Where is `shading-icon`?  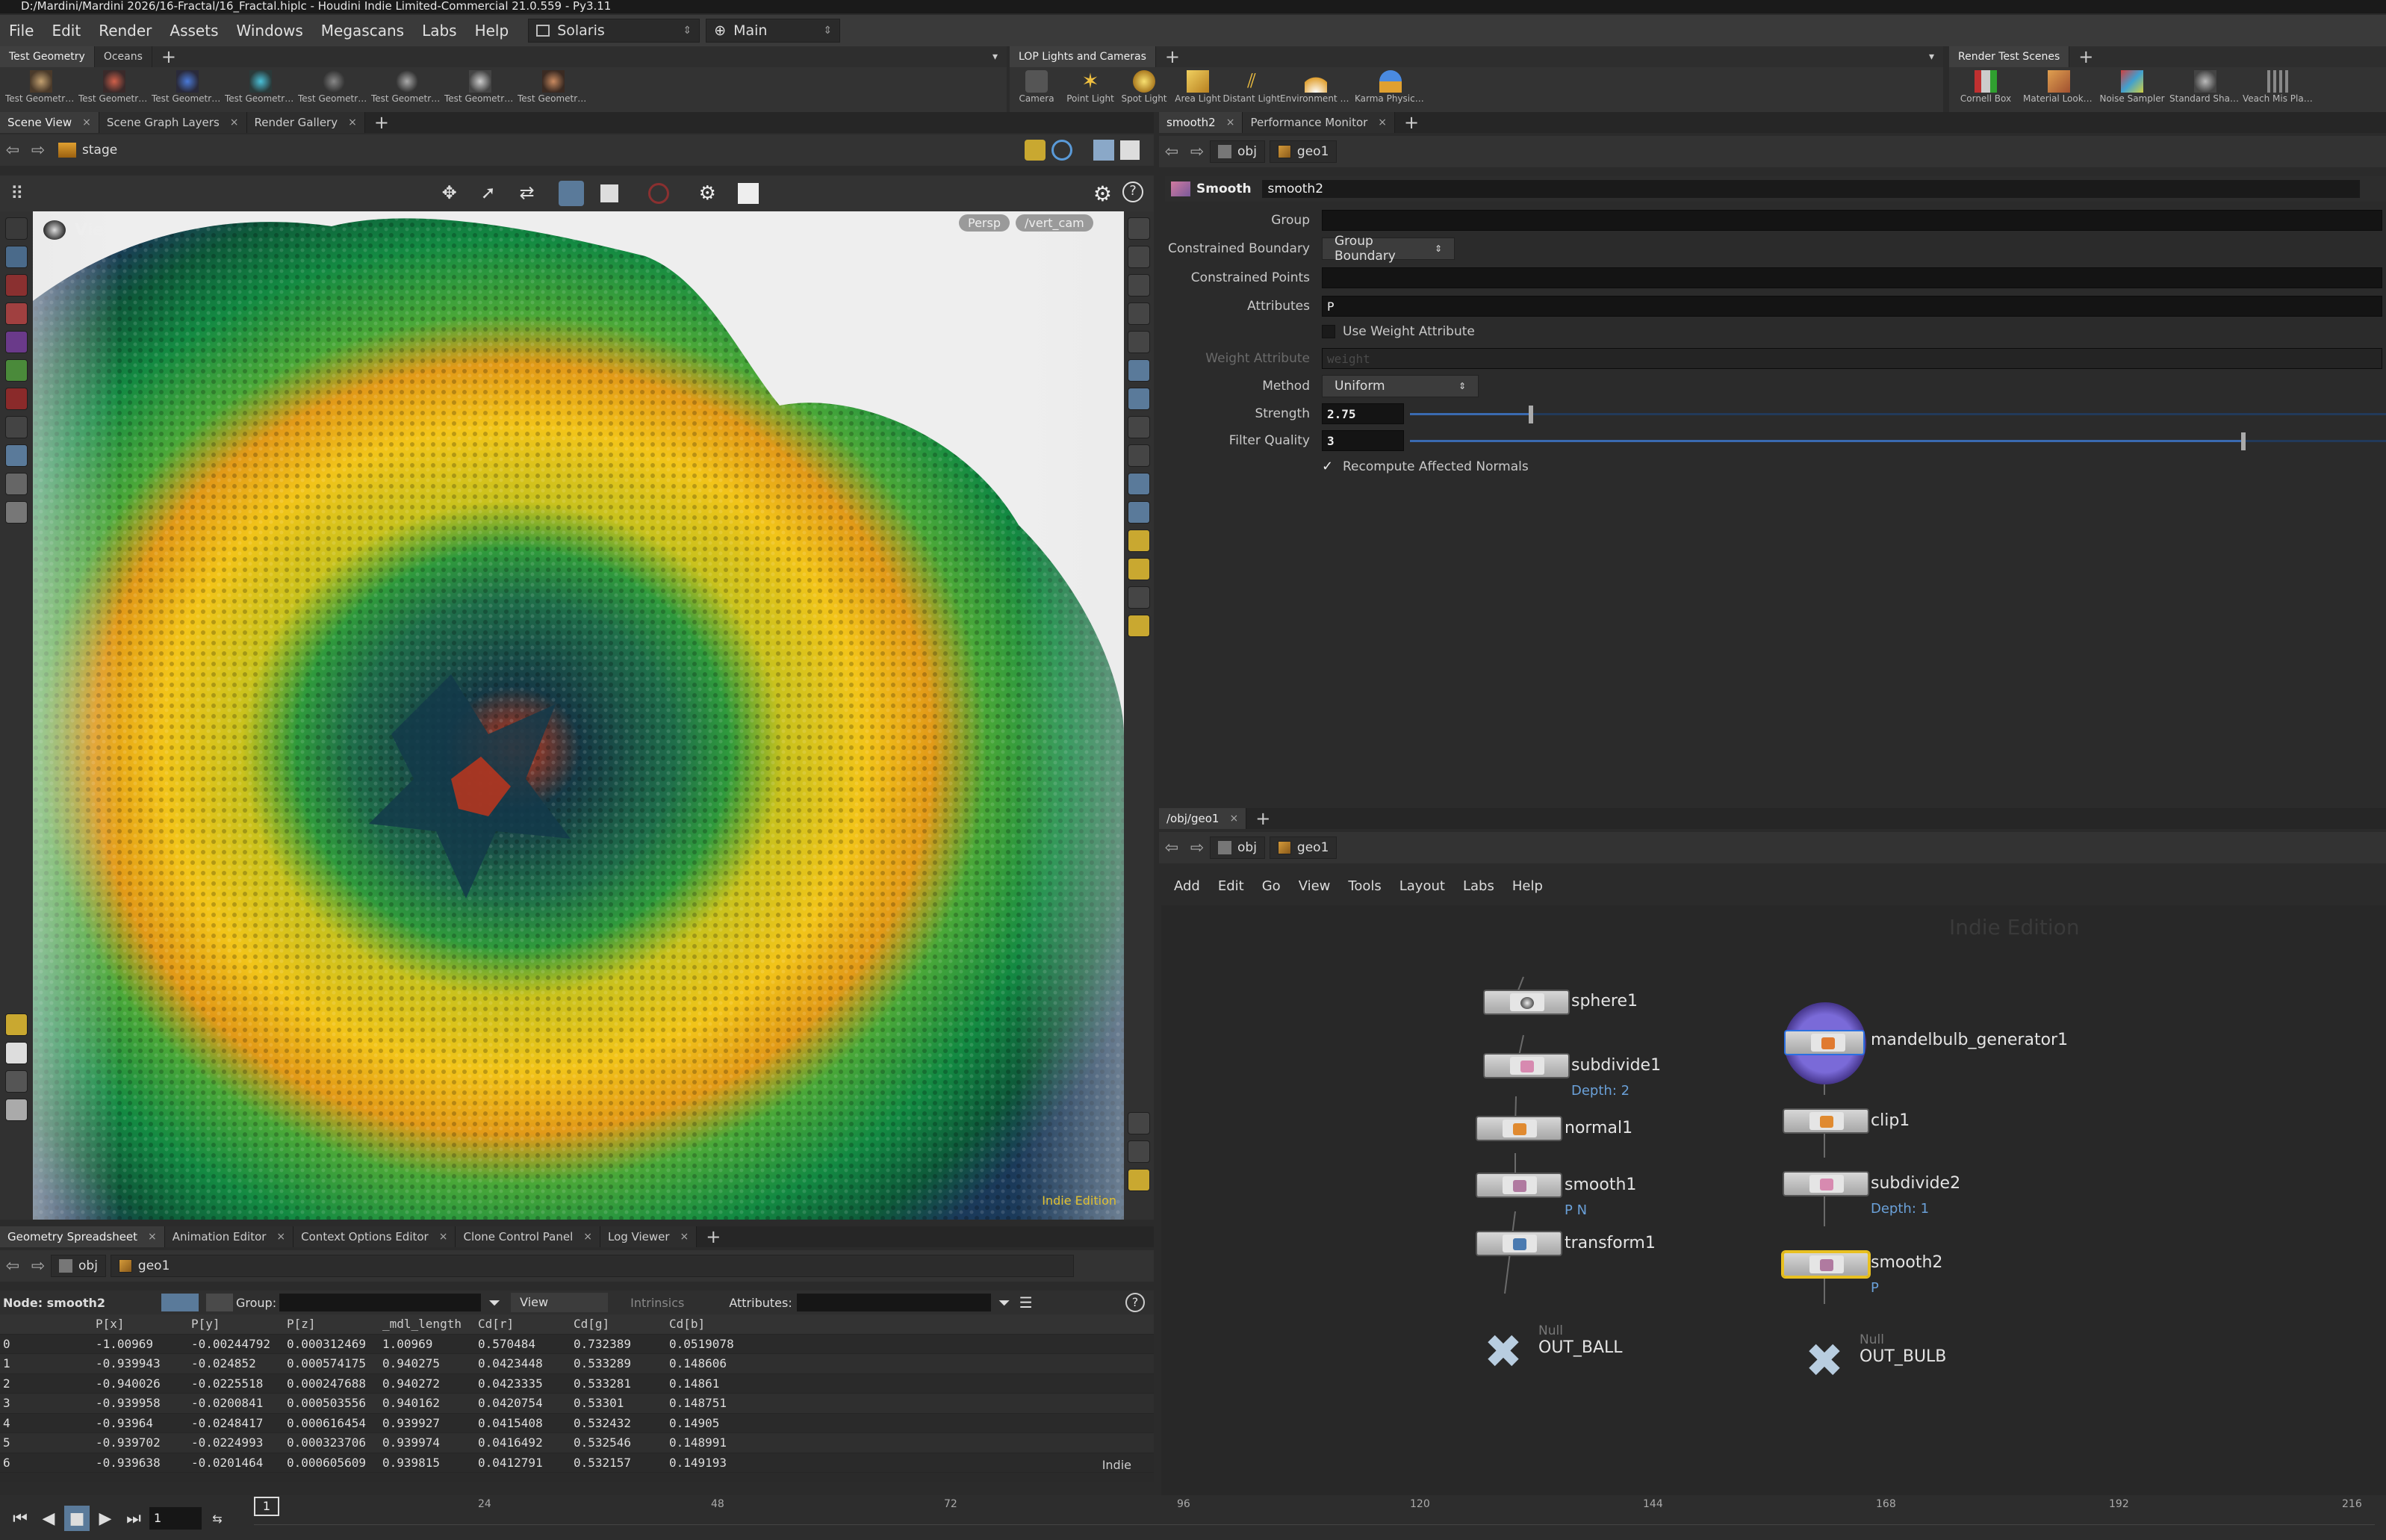
shading-icon is located at coordinates (609, 193).